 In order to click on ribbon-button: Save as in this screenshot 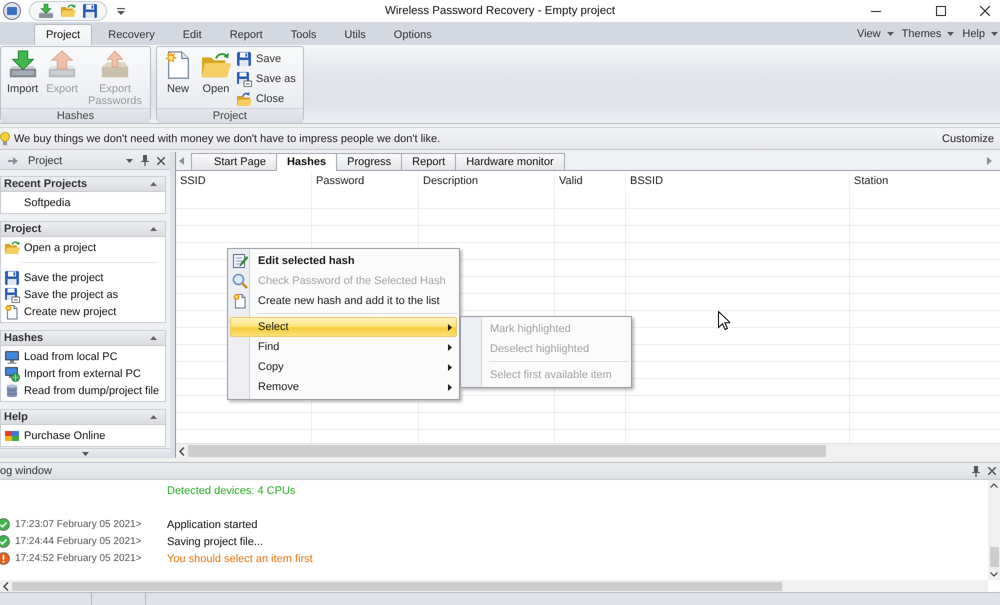, I will do `click(268, 79)`.